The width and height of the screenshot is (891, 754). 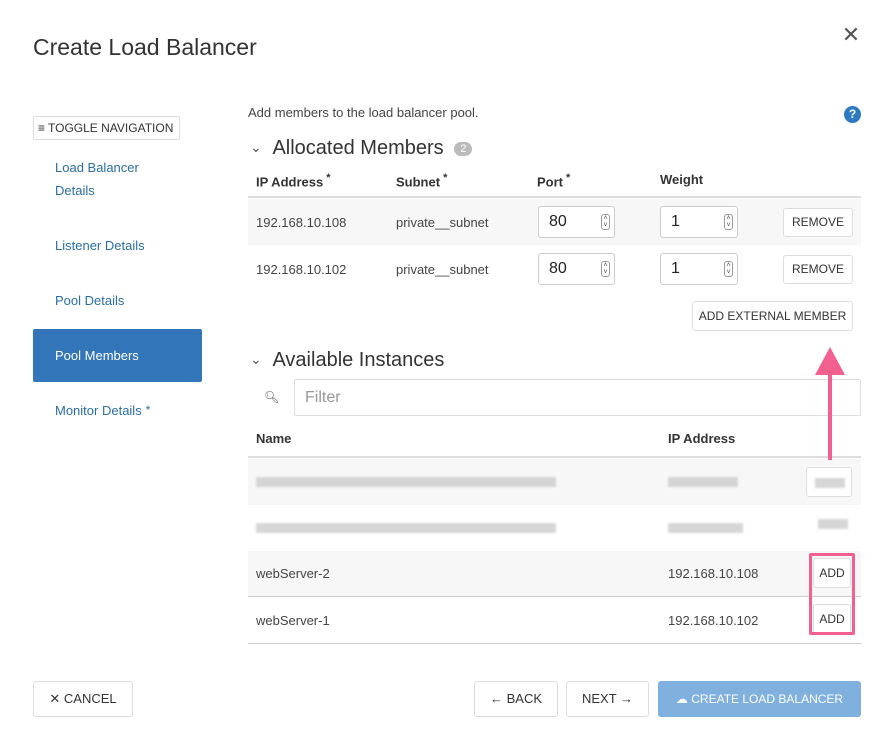 What do you see at coordinates (117, 300) in the screenshot?
I see `sidebar-item-pool-details: Pool Details` at bounding box center [117, 300].